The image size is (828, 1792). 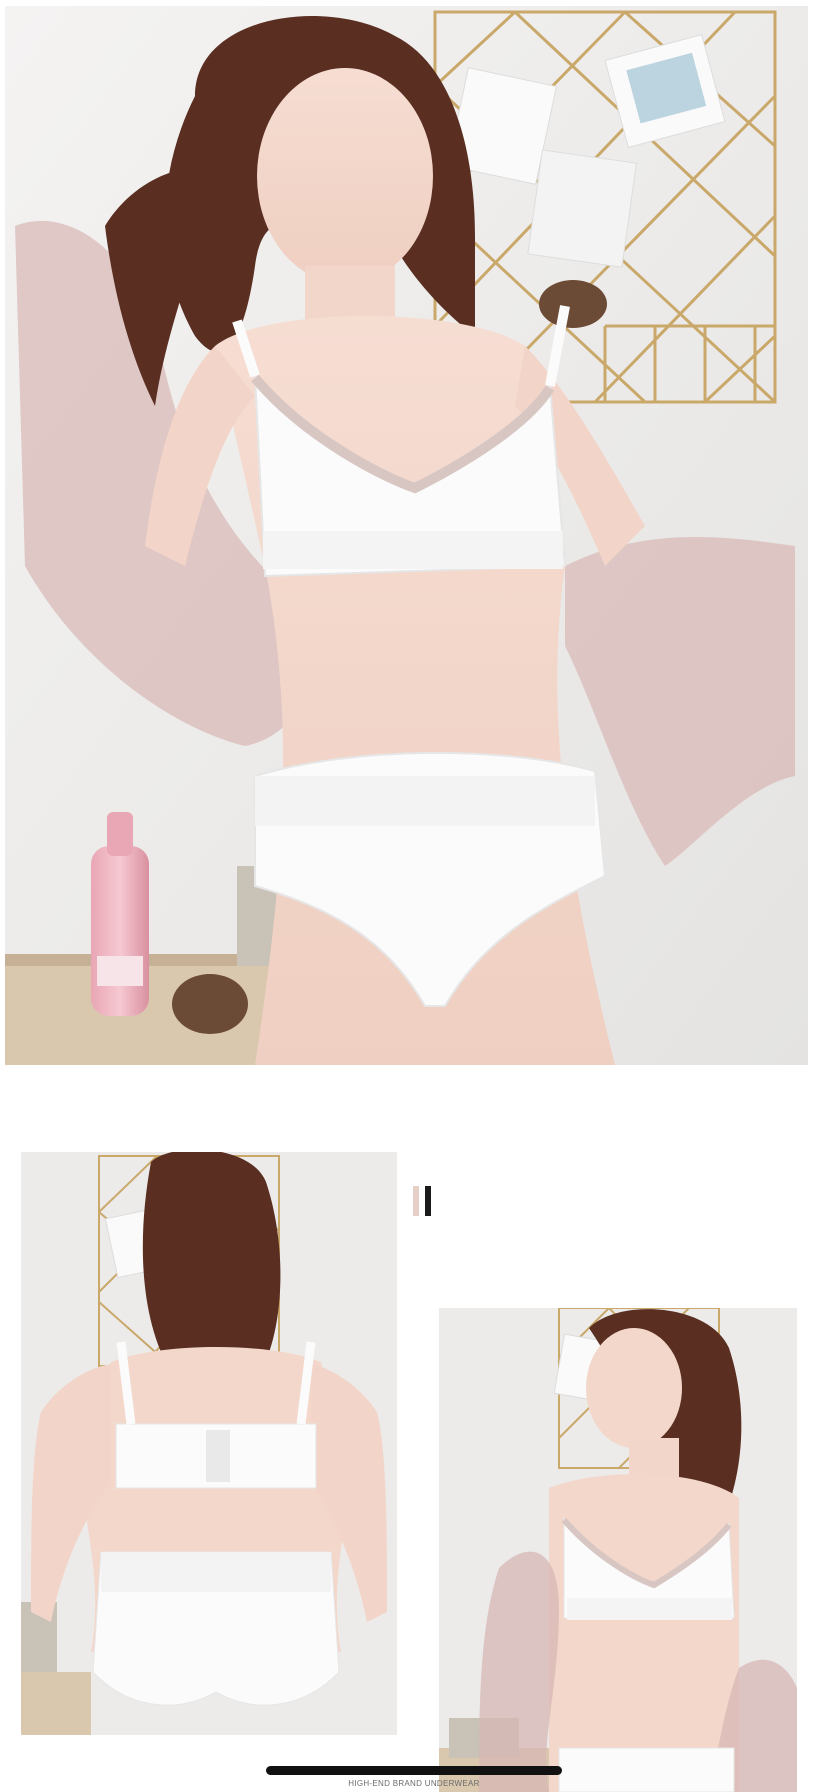 I want to click on brand-caption: HIGH-END BRAND UNDERWEAR, so click(x=414, y=1783).